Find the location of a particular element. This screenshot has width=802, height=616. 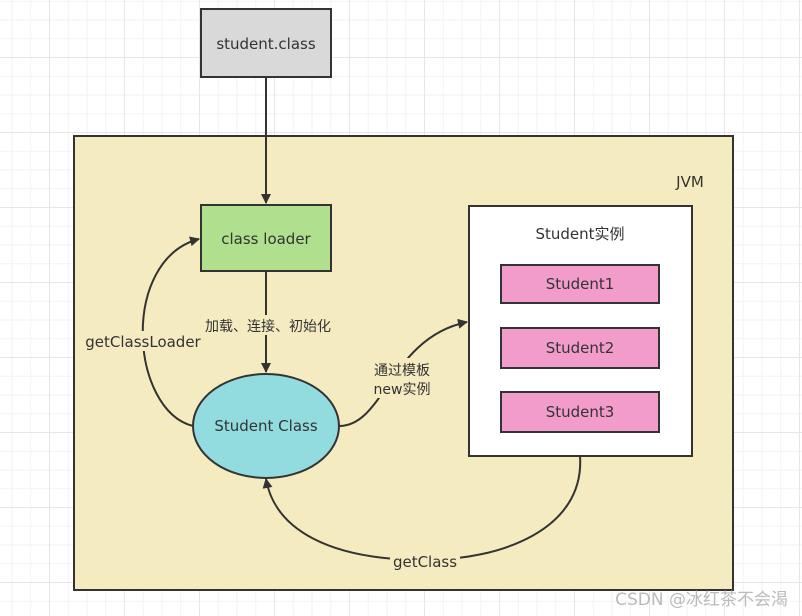

get-class-loader-label: getClassLoader is located at coordinates (143, 342).